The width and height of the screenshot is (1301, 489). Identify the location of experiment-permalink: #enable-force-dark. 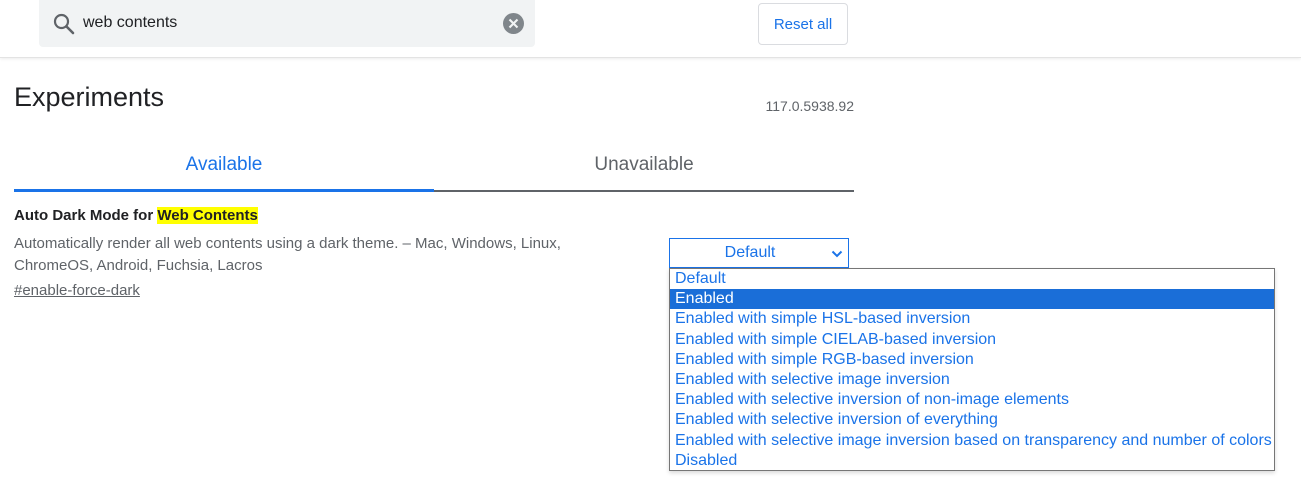
(77, 290).